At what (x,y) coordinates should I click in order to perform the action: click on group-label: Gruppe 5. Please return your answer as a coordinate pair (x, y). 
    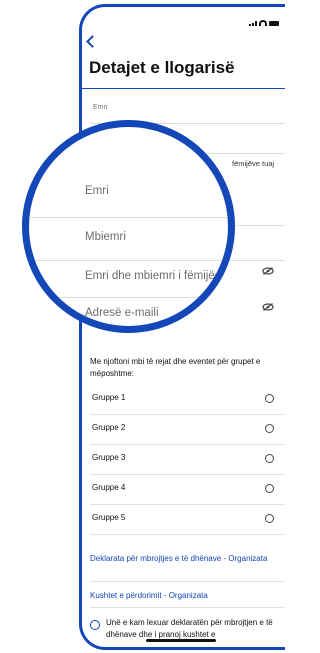
    Looking at the image, I should click on (109, 517).